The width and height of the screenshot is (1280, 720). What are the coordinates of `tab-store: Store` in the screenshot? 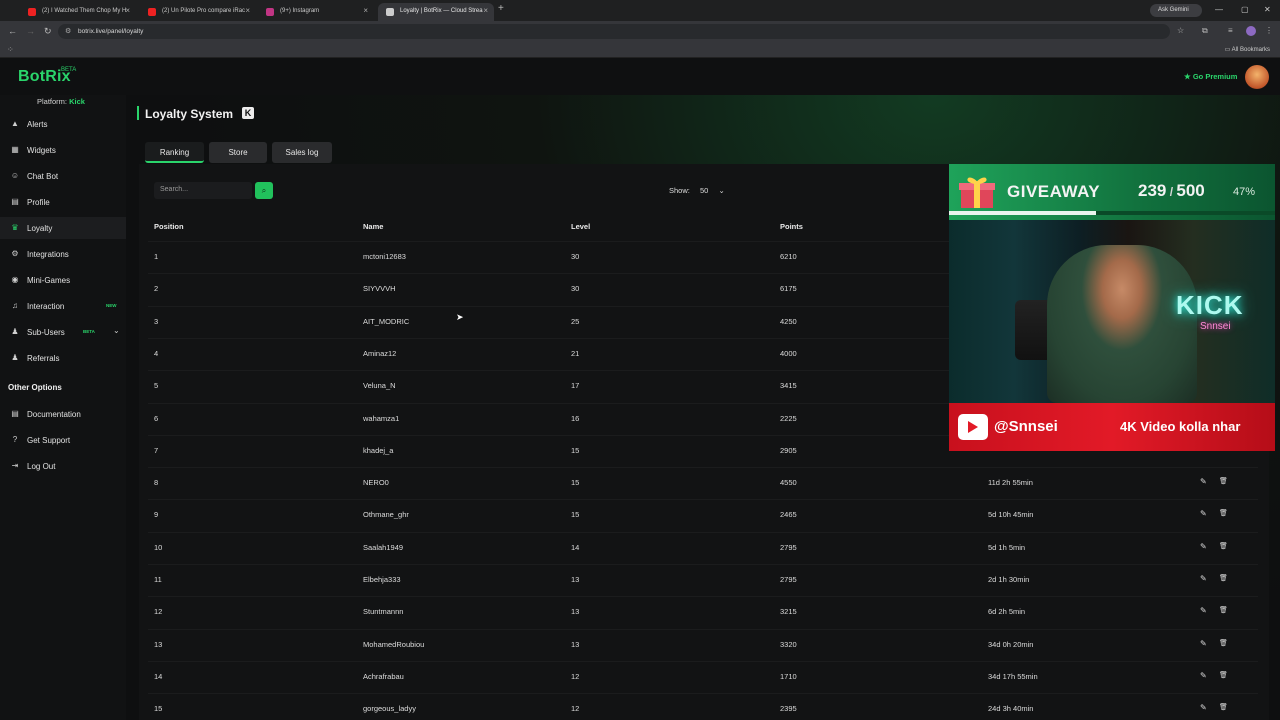 It's located at (238, 152).